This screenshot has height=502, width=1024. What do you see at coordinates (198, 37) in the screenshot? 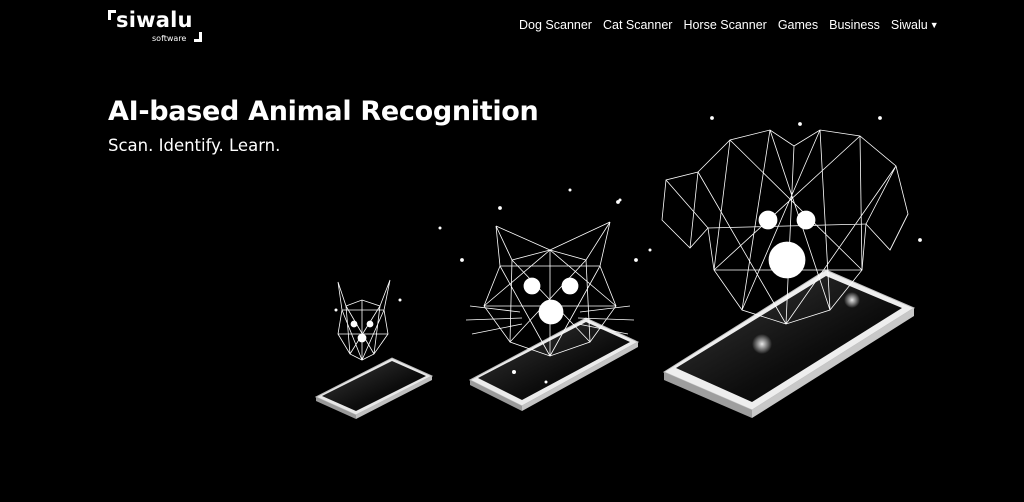
I see `logo-bracket-bottom-right` at bounding box center [198, 37].